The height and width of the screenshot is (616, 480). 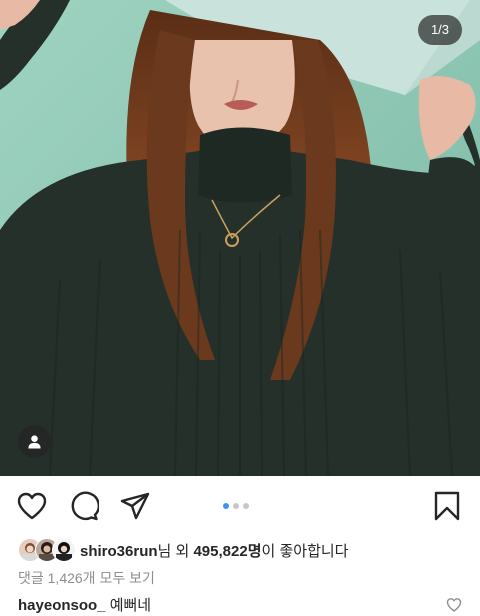 I want to click on bookmark-outline-icon, so click(x=447, y=506).